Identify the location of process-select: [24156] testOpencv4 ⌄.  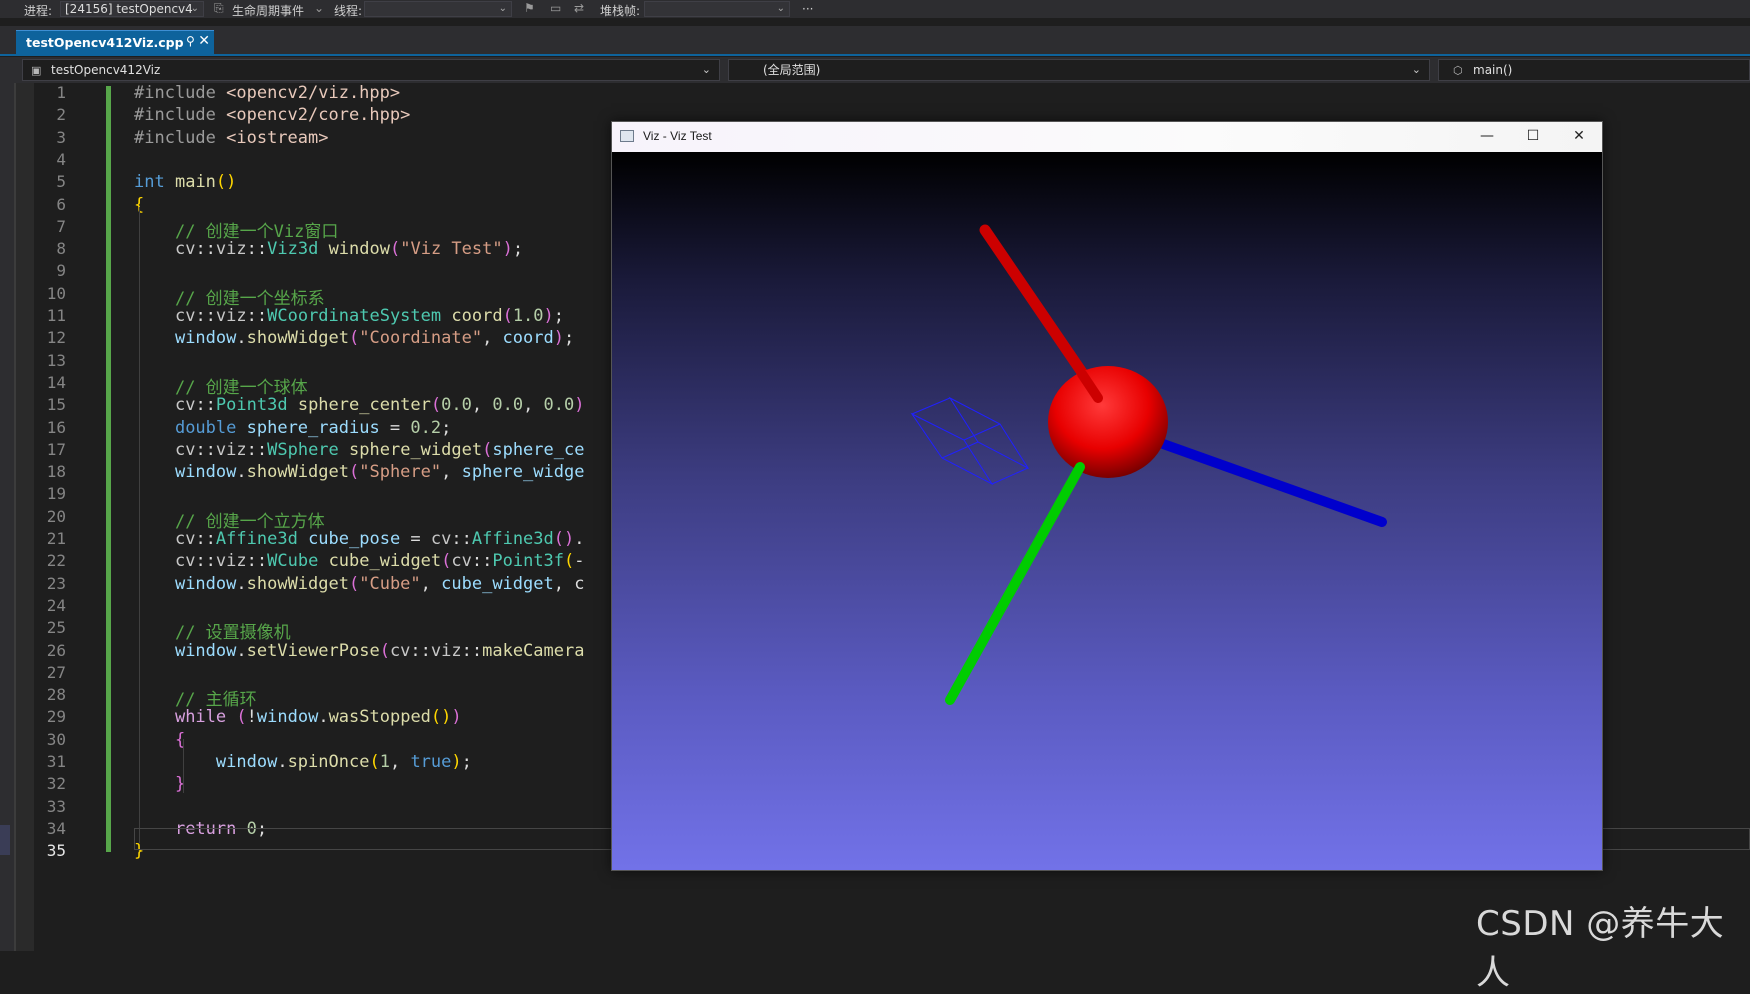
(132, 9).